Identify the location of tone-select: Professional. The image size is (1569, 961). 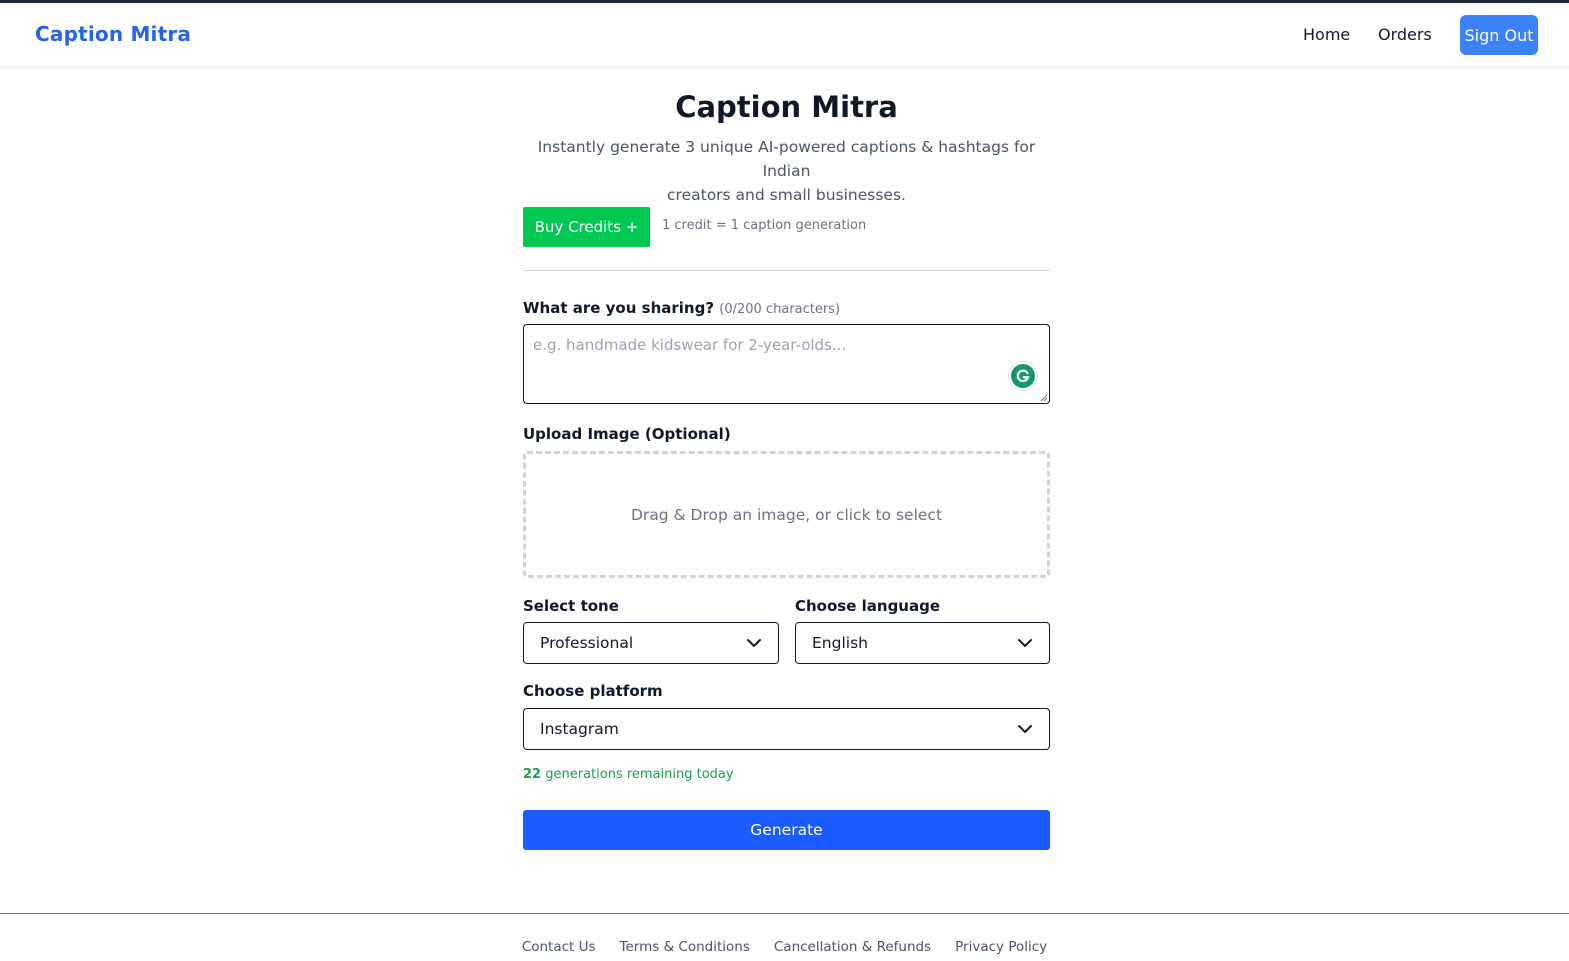
(651, 643).